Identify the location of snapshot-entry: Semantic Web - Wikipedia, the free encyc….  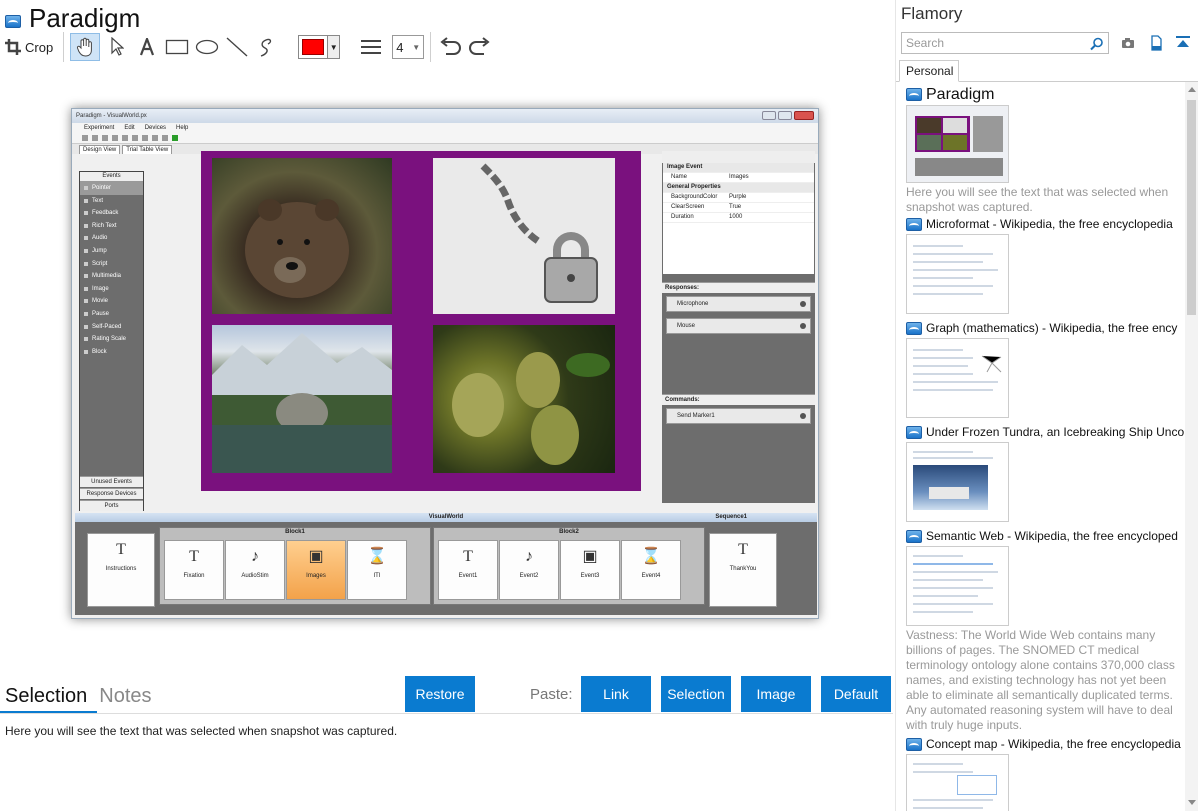
(1046, 632).